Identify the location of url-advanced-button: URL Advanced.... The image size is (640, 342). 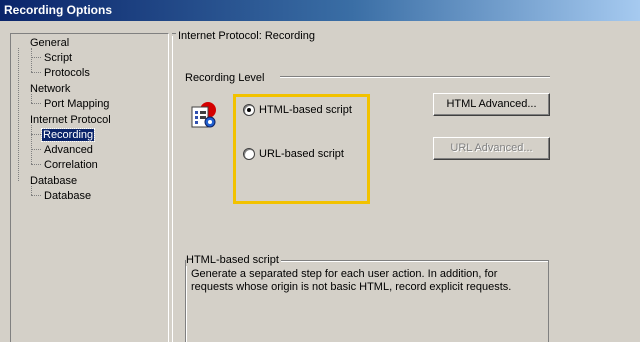
(491, 148).